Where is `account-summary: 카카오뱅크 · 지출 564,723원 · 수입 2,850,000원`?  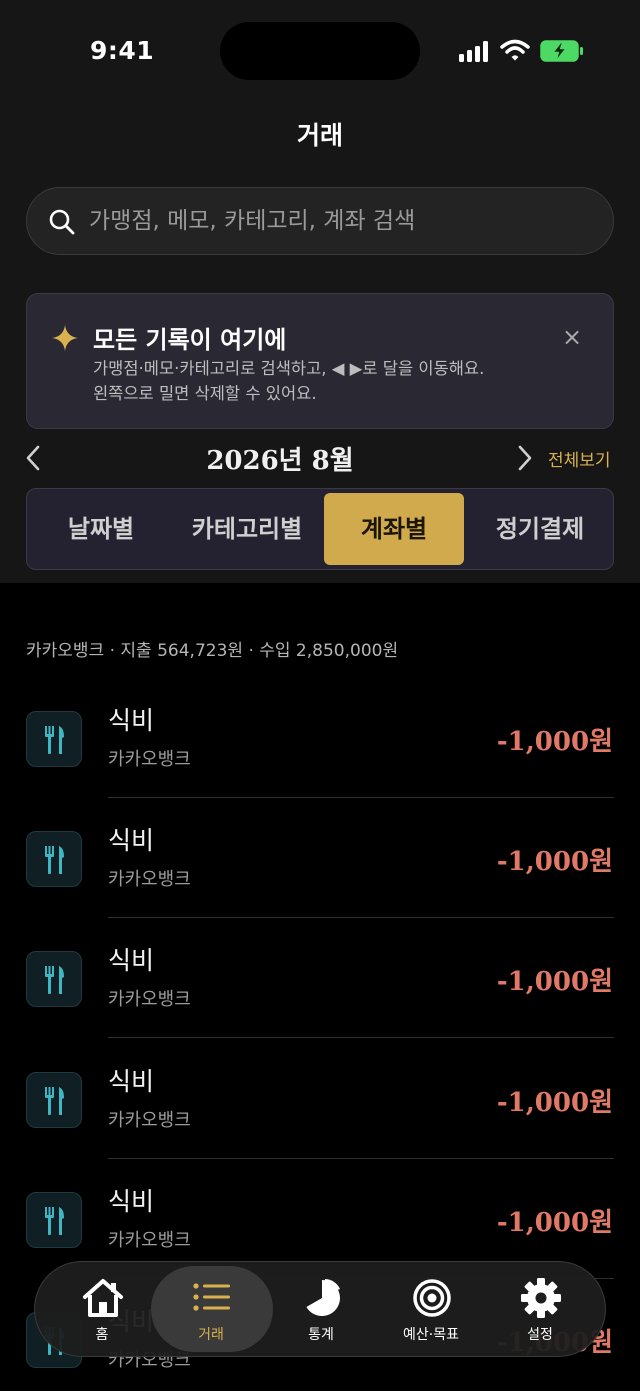 account-summary: 카카오뱅크 · 지출 564,723원 · 수입 2,850,000원 is located at coordinates (212, 651).